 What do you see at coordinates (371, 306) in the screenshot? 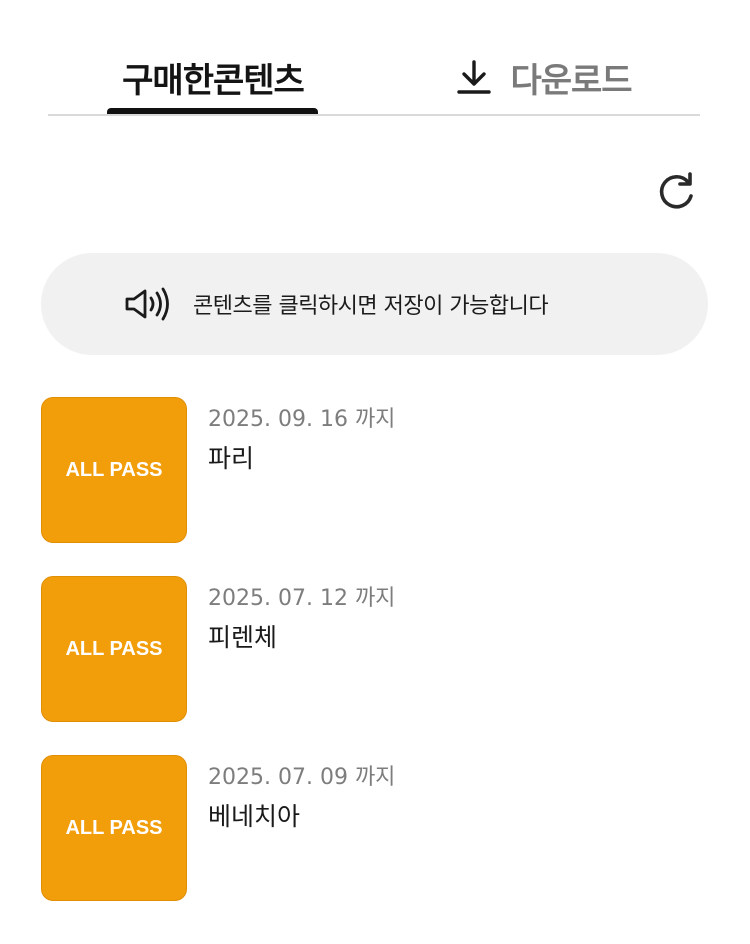
I see `notice-text: 콘텐츠를 클릭하시면 저장이 가능합니다` at bounding box center [371, 306].